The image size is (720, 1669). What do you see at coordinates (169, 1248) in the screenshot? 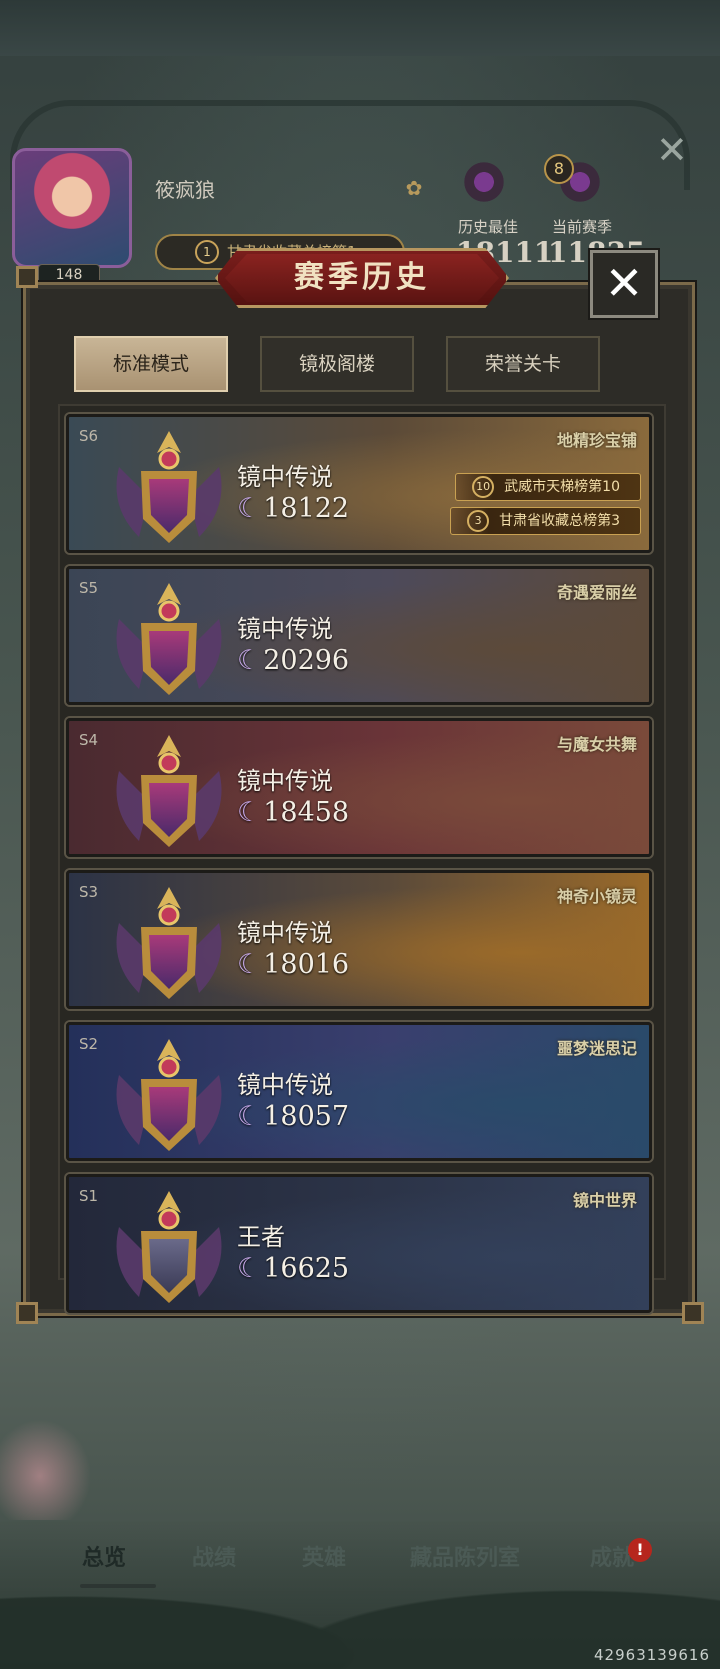
I see `king-rank-emblem-icon` at bounding box center [169, 1248].